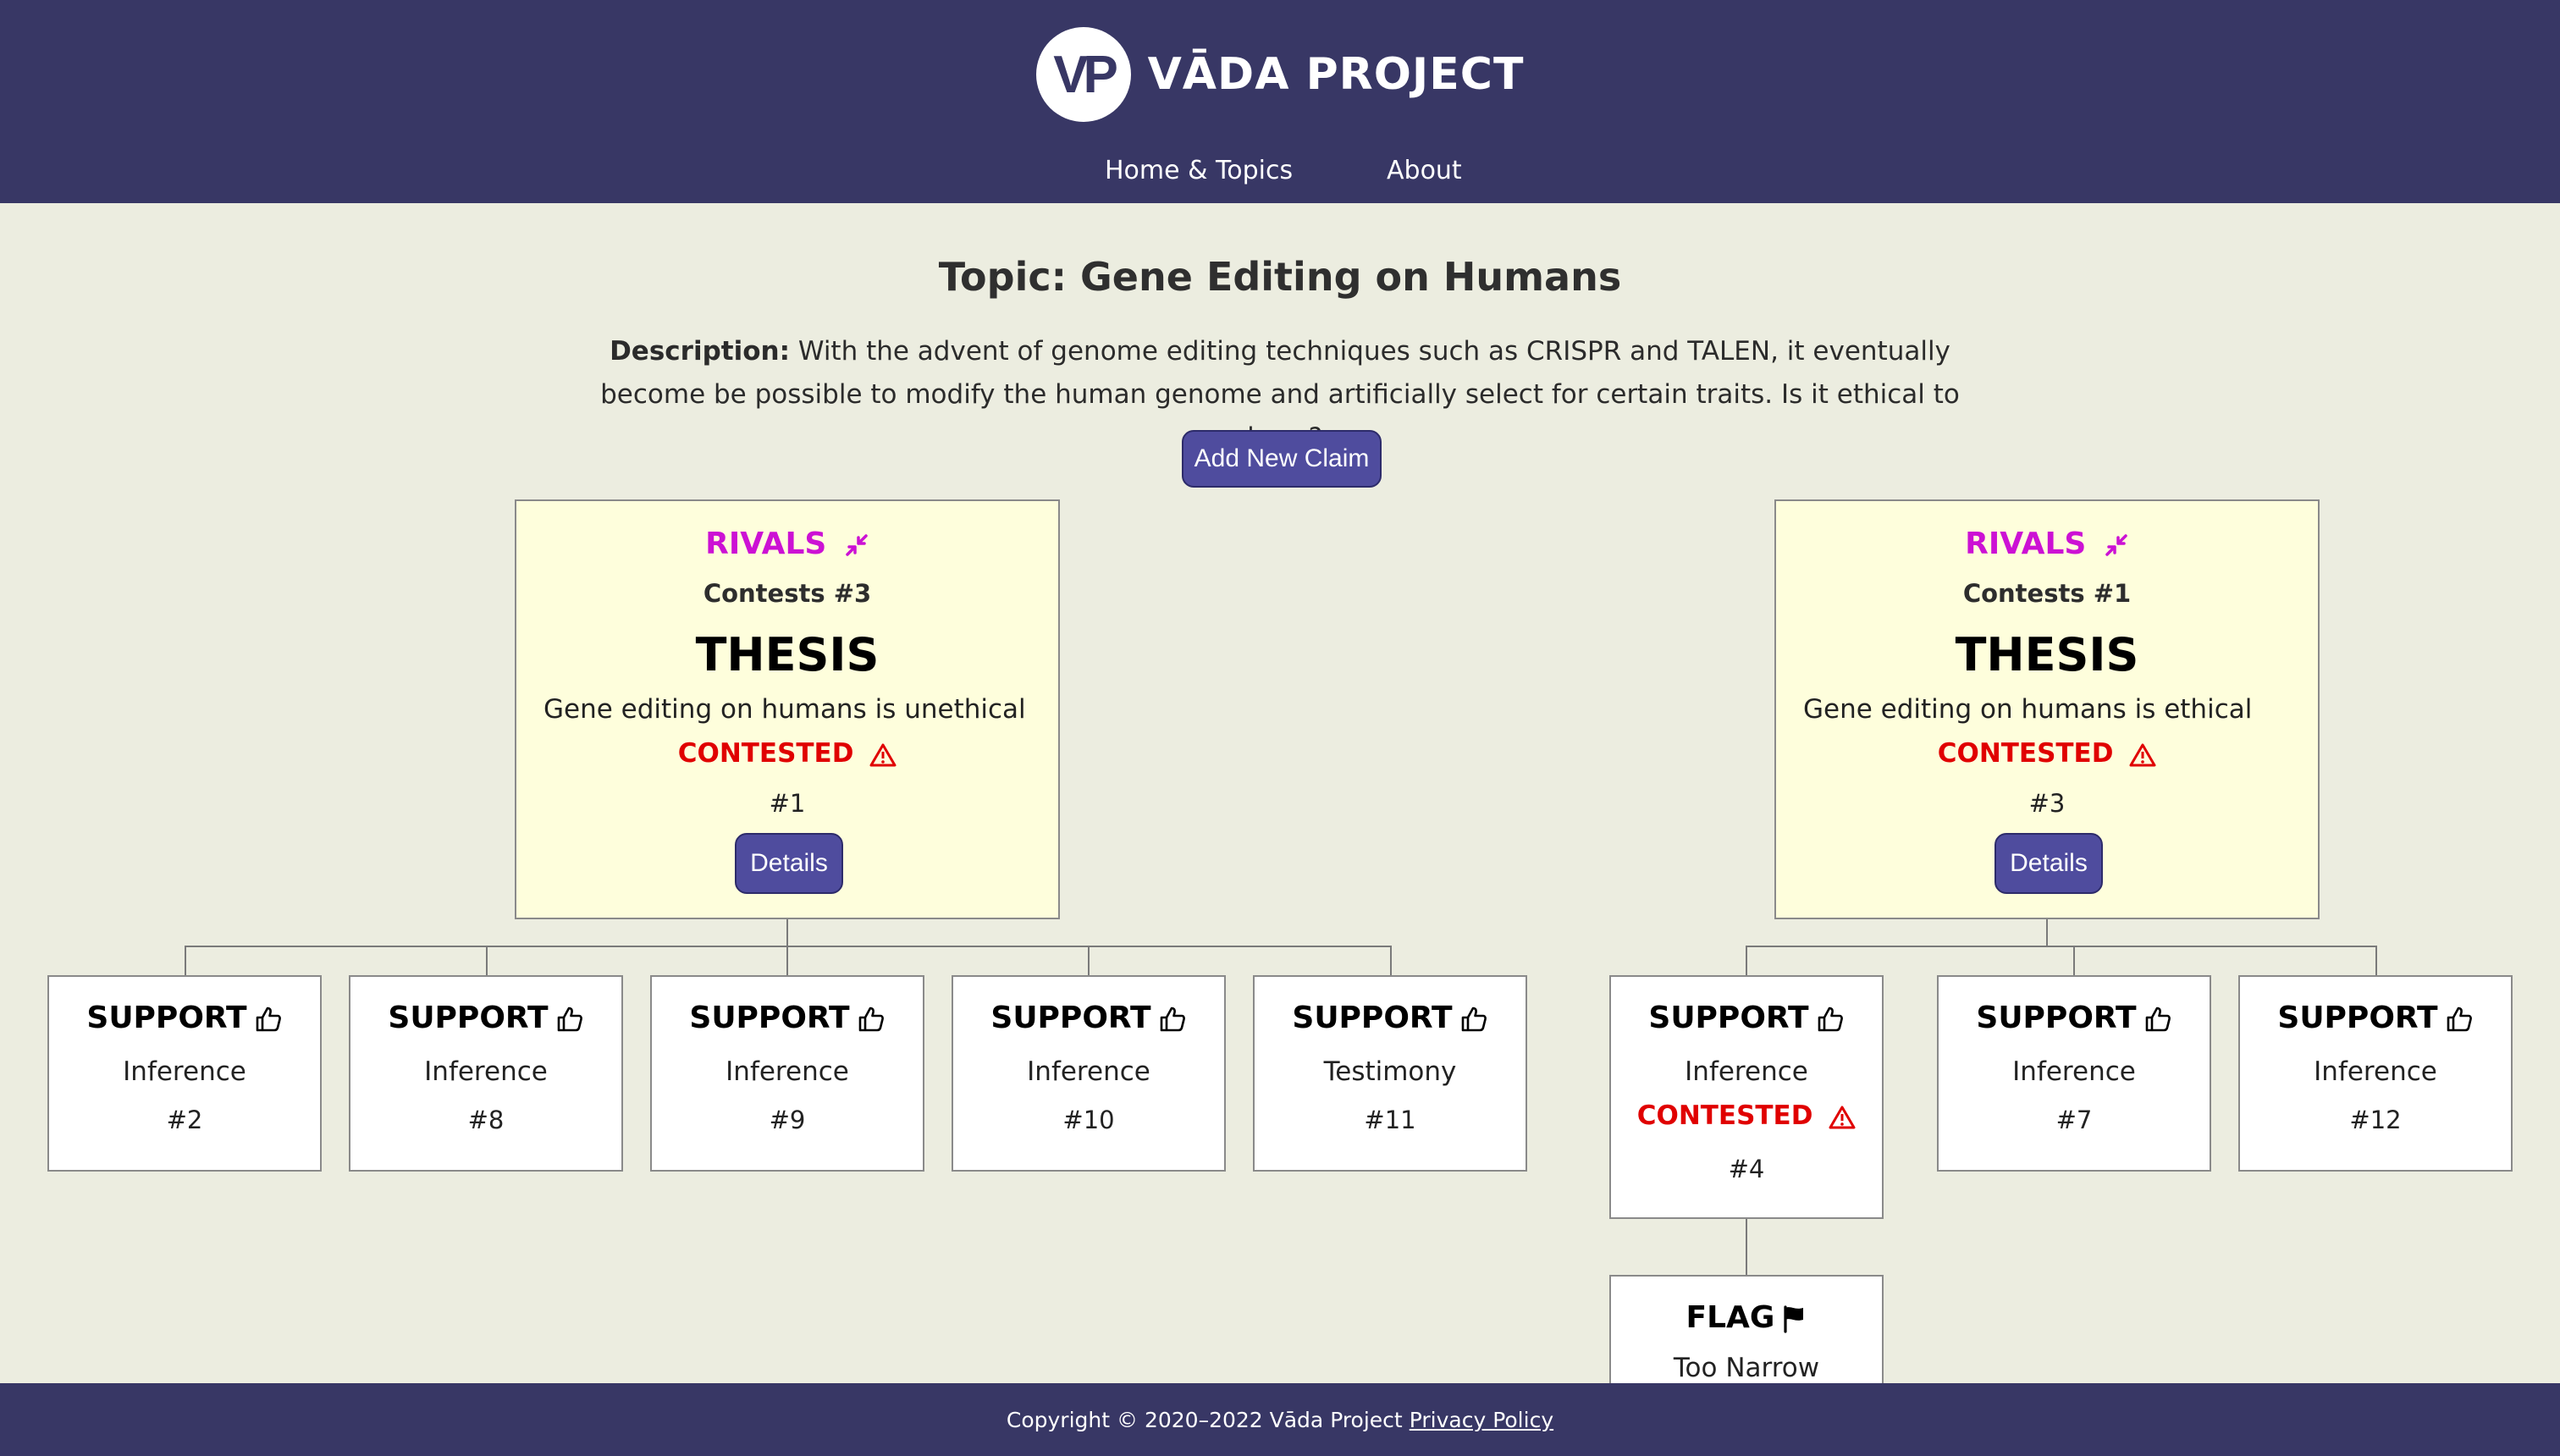 The width and height of the screenshot is (2560, 1456). What do you see at coordinates (1746, 1097) in the screenshot?
I see `support-card-4: SUPPORT Inference CONTESTED #4` at bounding box center [1746, 1097].